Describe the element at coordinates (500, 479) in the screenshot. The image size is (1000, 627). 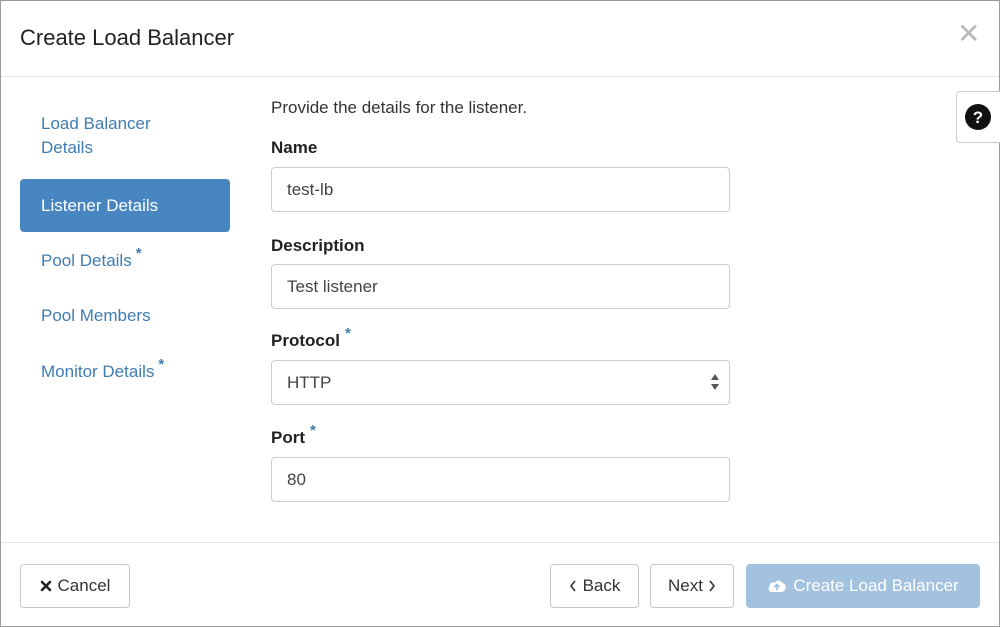
I see `port-input: 80` at that location.